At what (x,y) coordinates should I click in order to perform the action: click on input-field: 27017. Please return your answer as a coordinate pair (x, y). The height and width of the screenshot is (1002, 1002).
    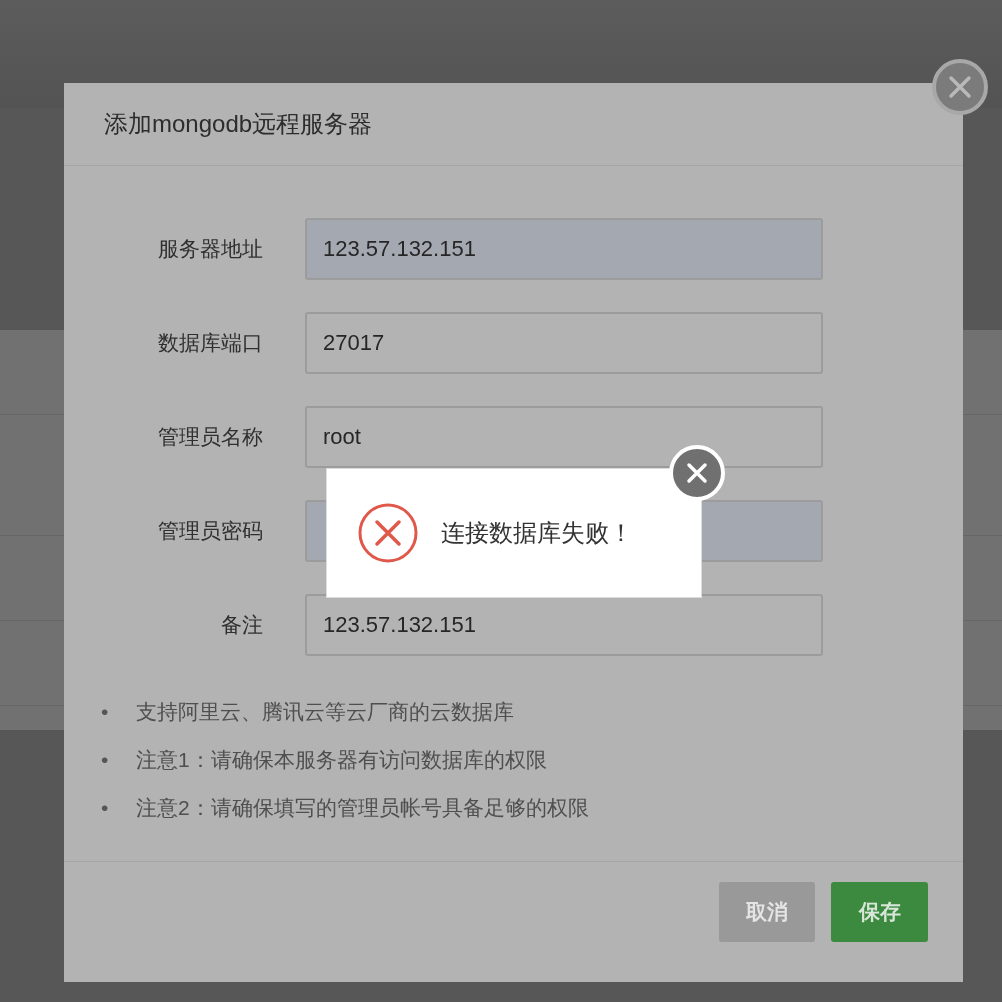
    Looking at the image, I should click on (564, 343).